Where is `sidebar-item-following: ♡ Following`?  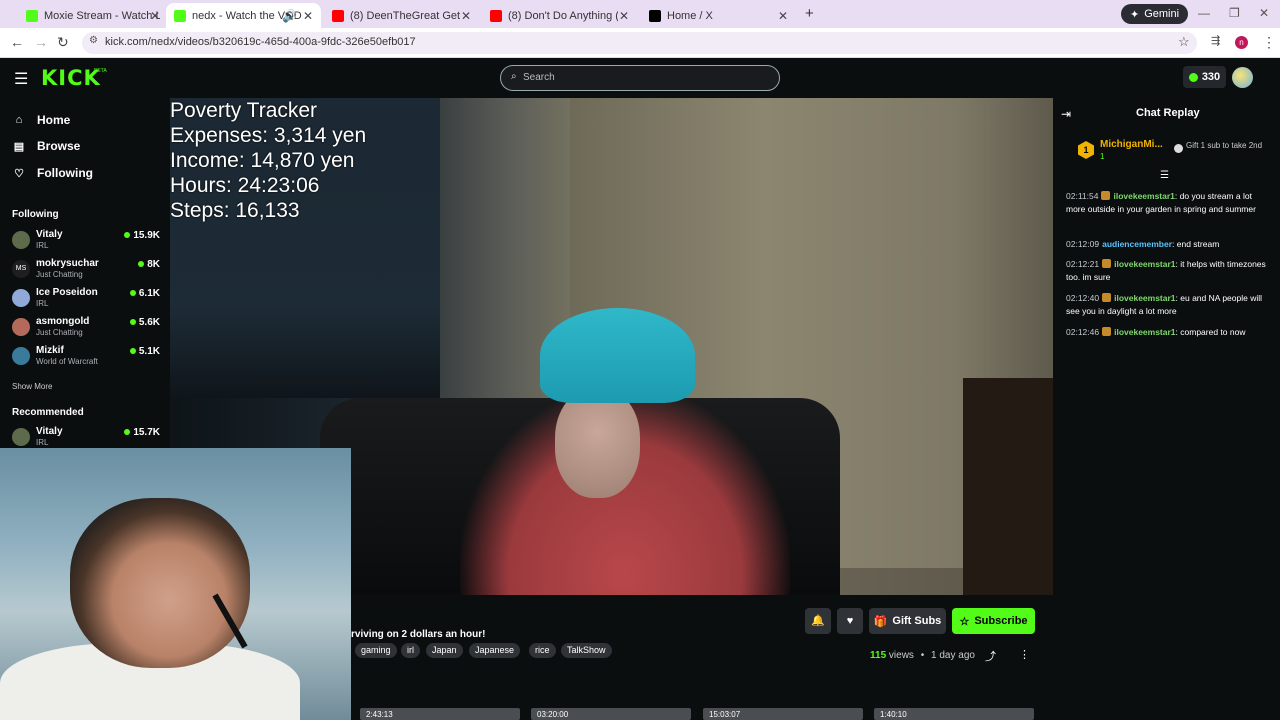
sidebar-item-following: ♡ Following is located at coordinates (53, 173).